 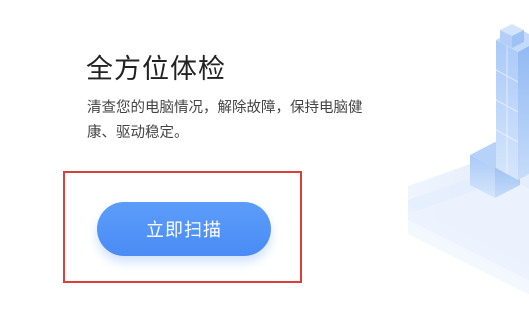 What do you see at coordinates (156, 69) in the screenshot?
I see `page-title: 全方位体检` at bounding box center [156, 69].